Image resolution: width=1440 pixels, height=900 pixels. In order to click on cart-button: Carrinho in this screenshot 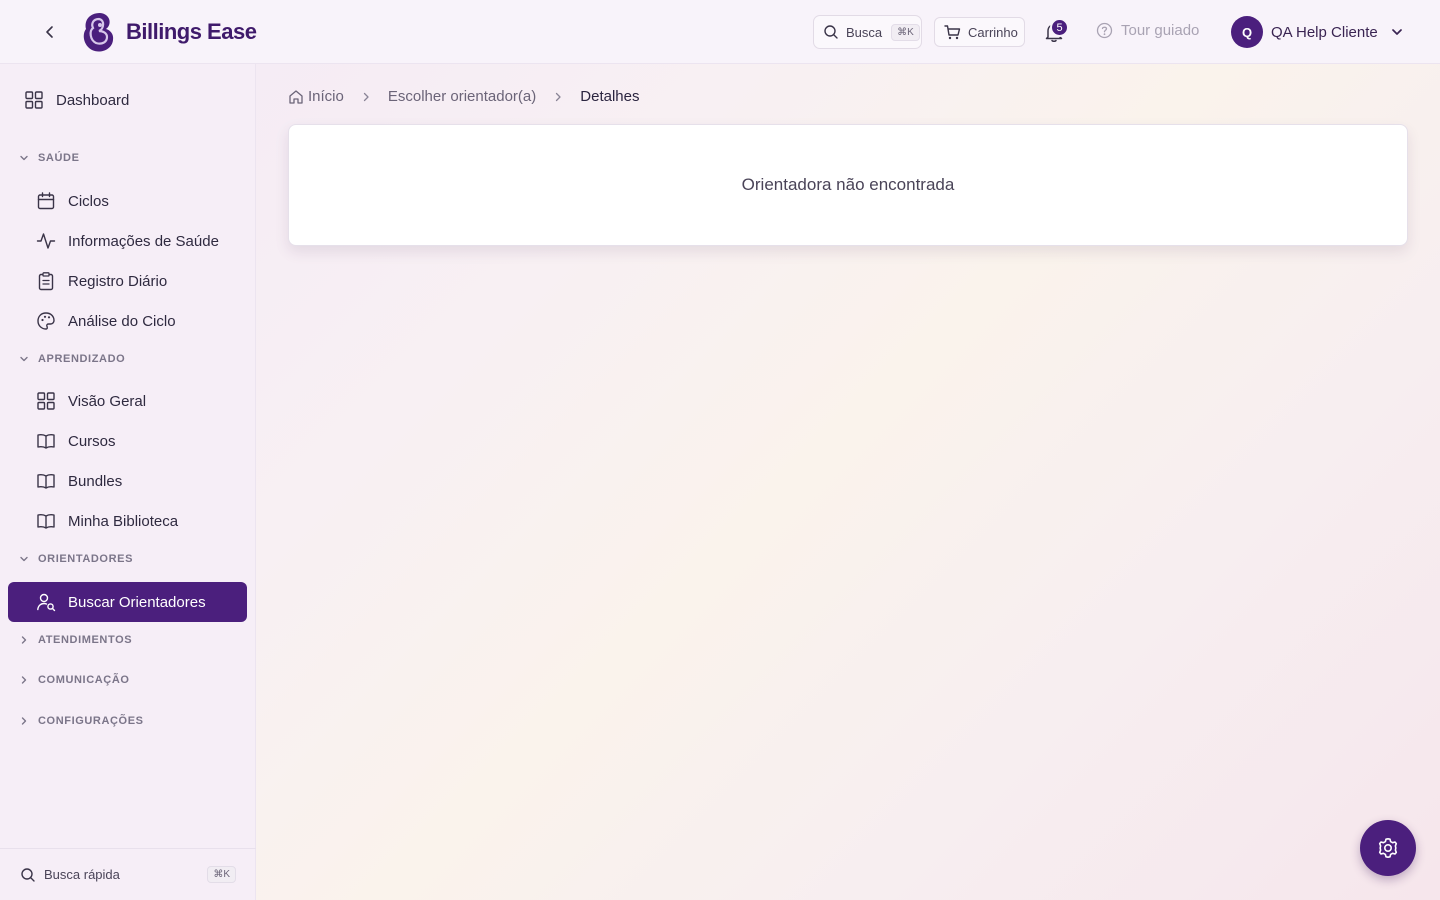, I will do `click(979, 32)`.